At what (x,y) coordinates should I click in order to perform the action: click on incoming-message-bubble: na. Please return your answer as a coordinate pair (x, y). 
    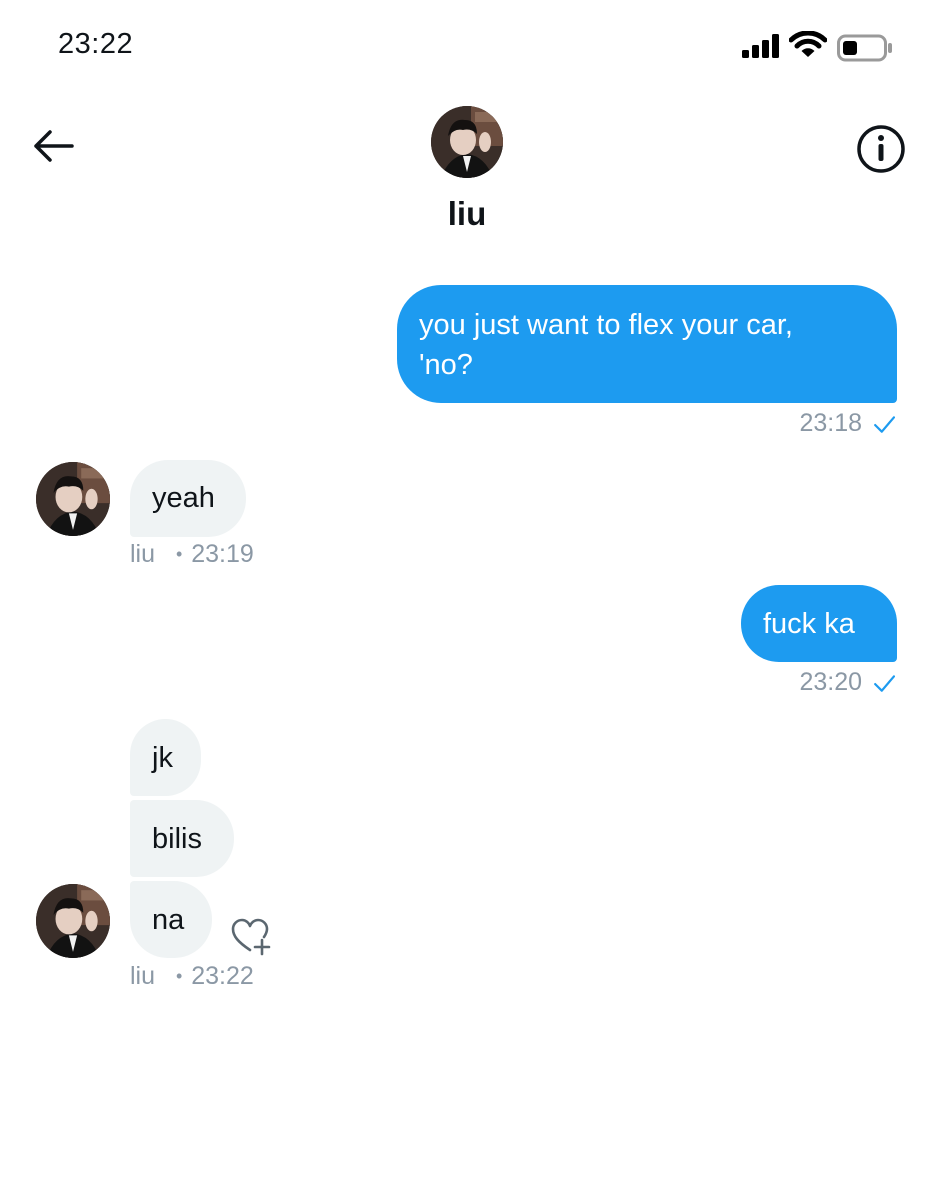
    Looking at the image, I should click on (171, 919).